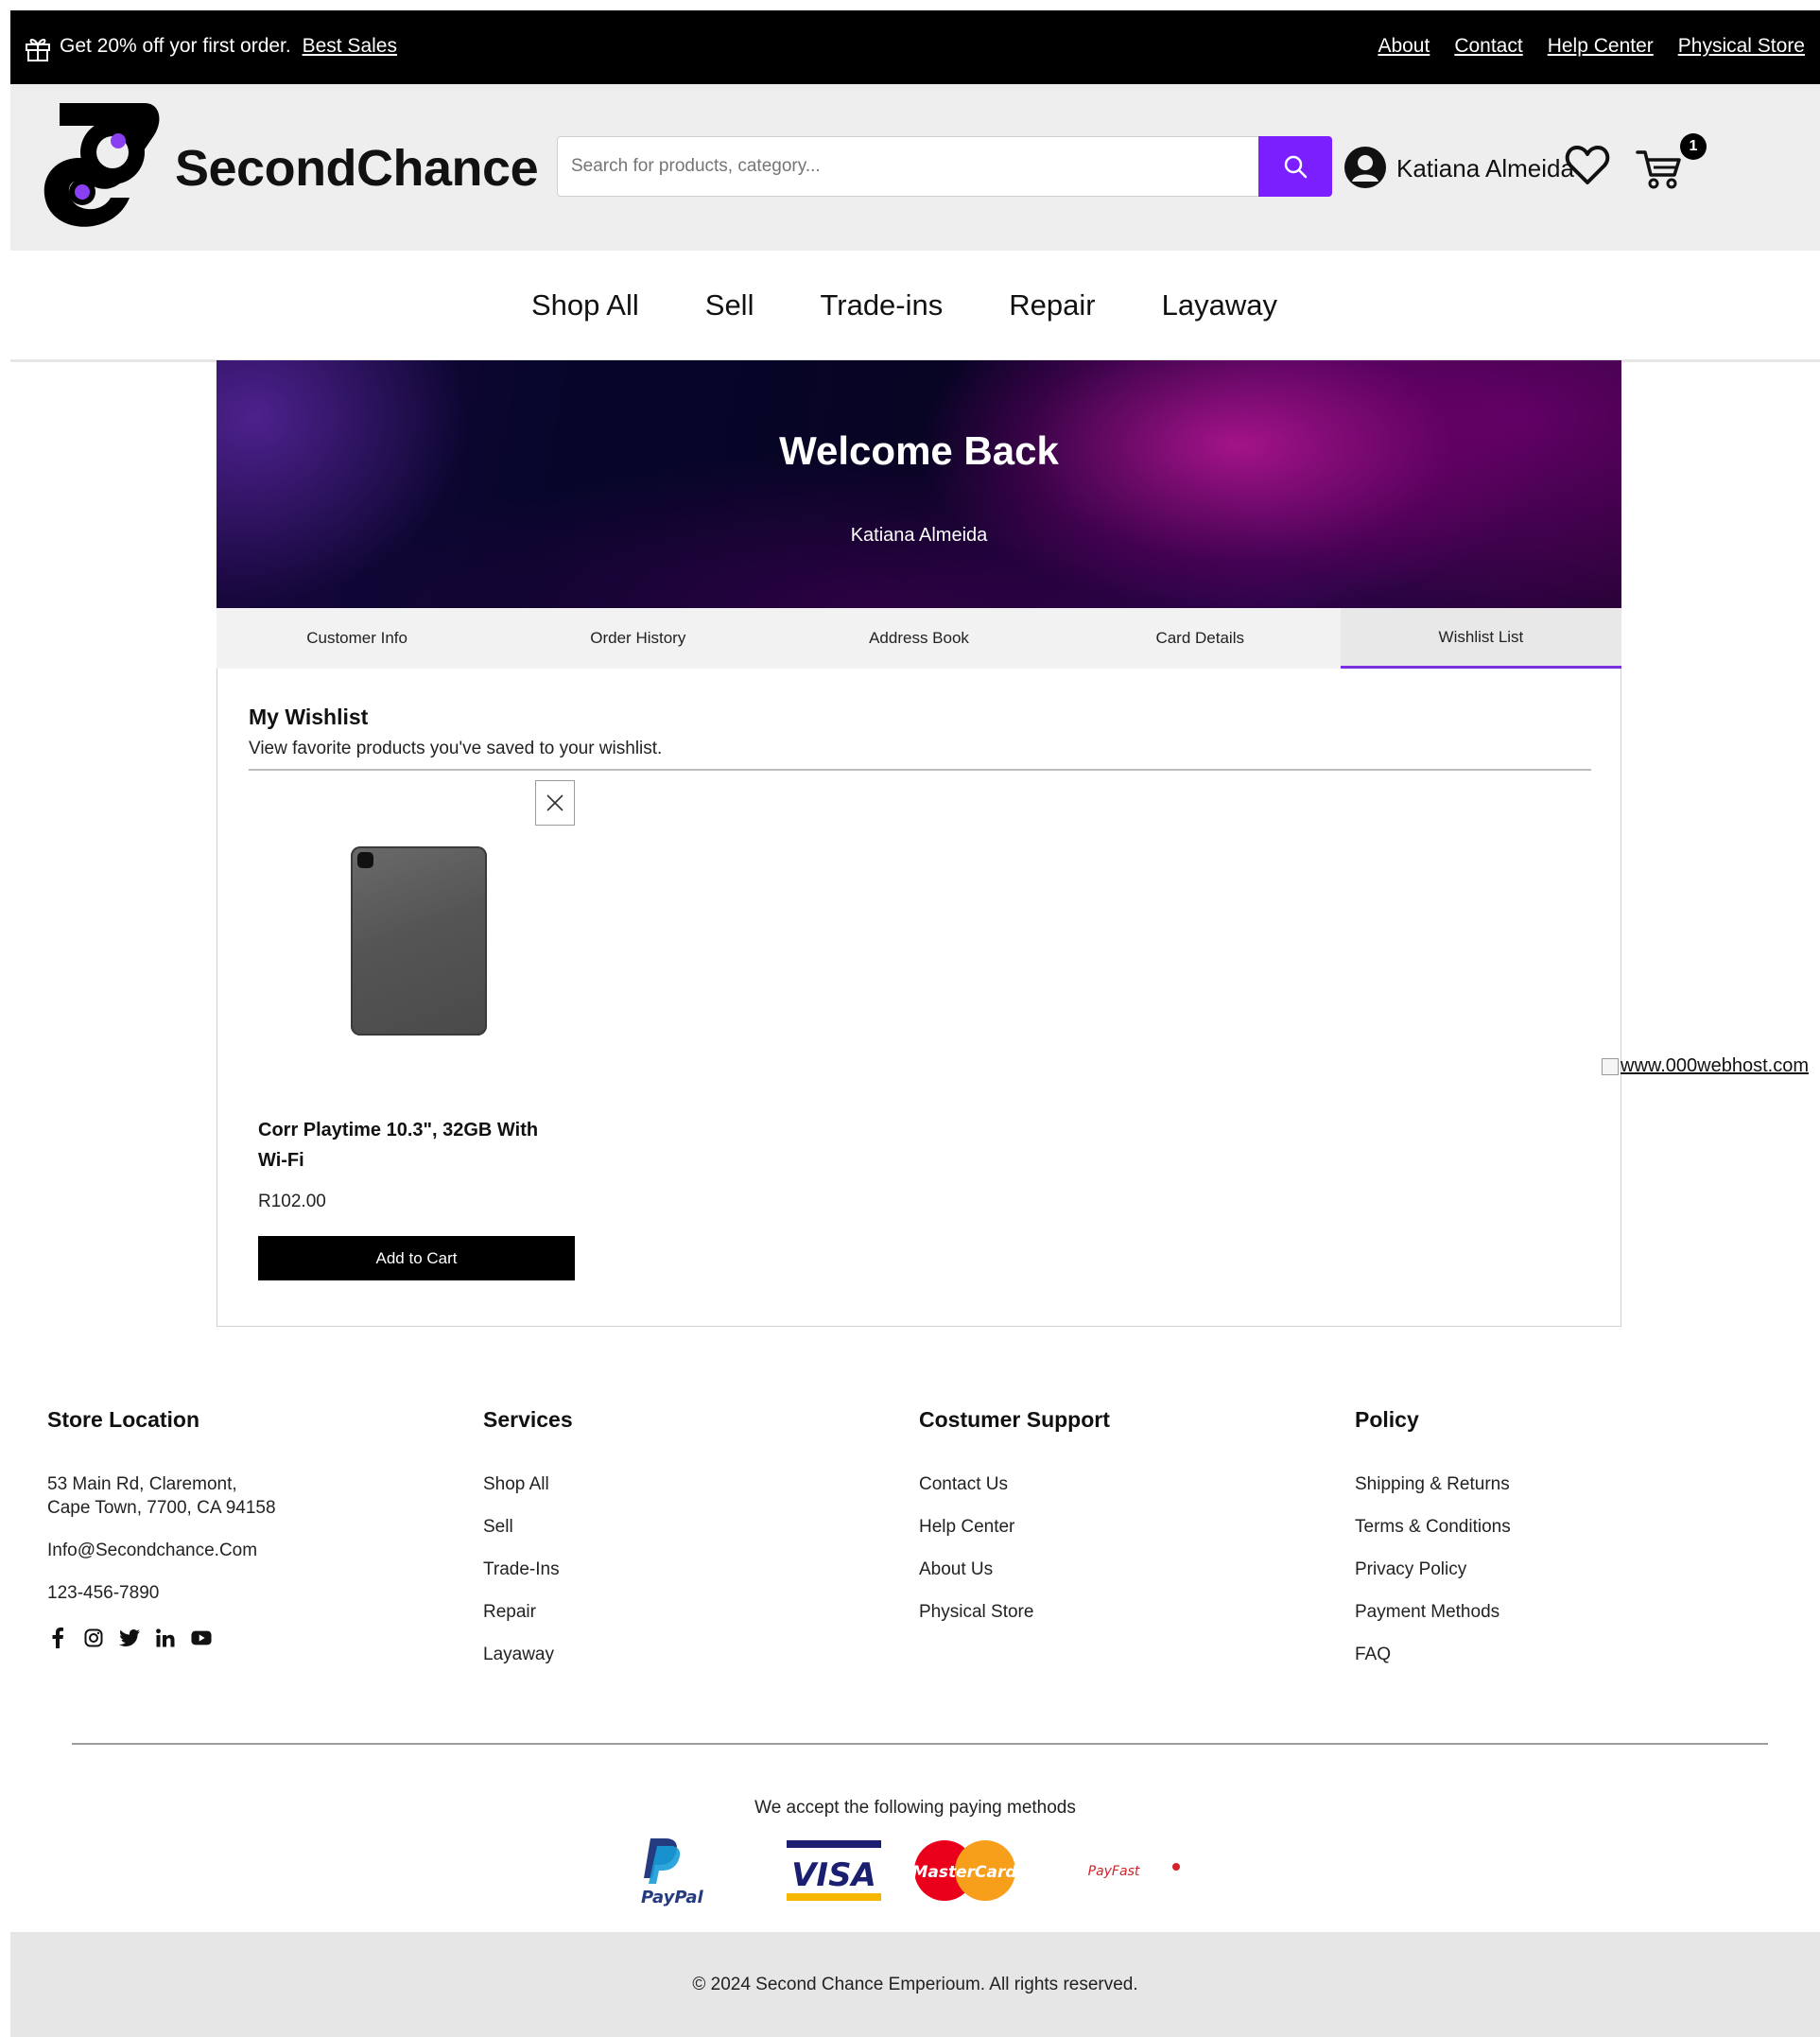  Describe the element at coordinates (38, 50) in the screenshot. I see `gift-icon` at that location.